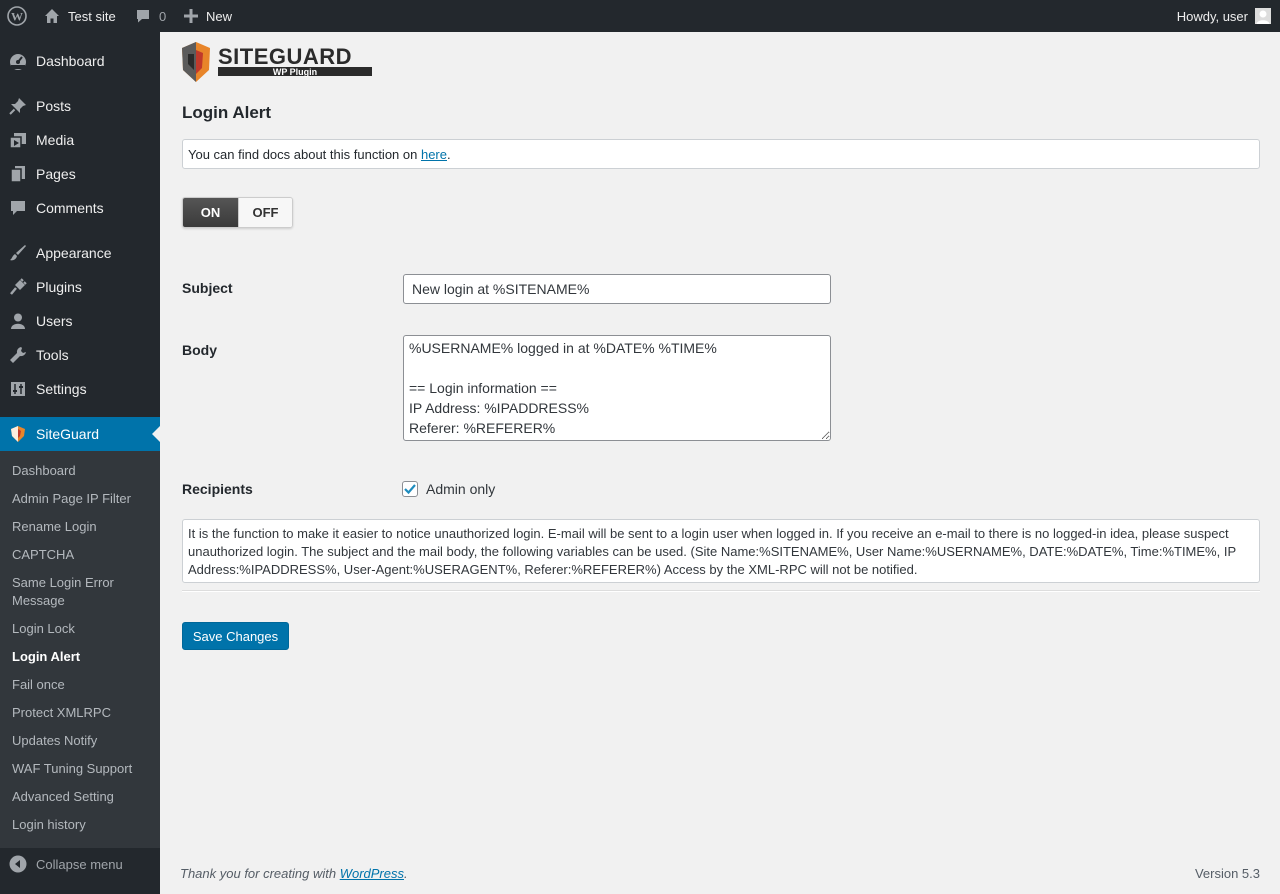 The height and width of the screenshot is (894, 1280). What do you see at coordinates (82, 629) in the screenshot?
I see `submenu-item-login-lock: Login Lock` at bounding box center [82, 629].